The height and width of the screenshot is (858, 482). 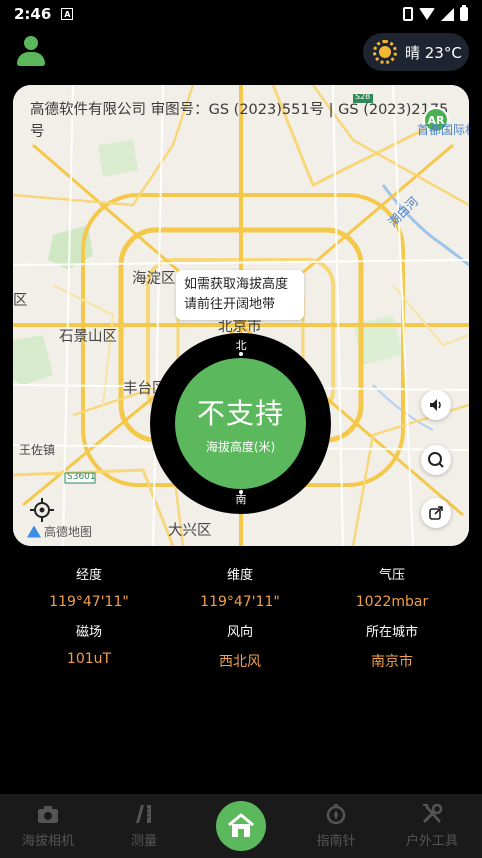 I want to click on road-s3601: S3601, so click(x=81, y=477).